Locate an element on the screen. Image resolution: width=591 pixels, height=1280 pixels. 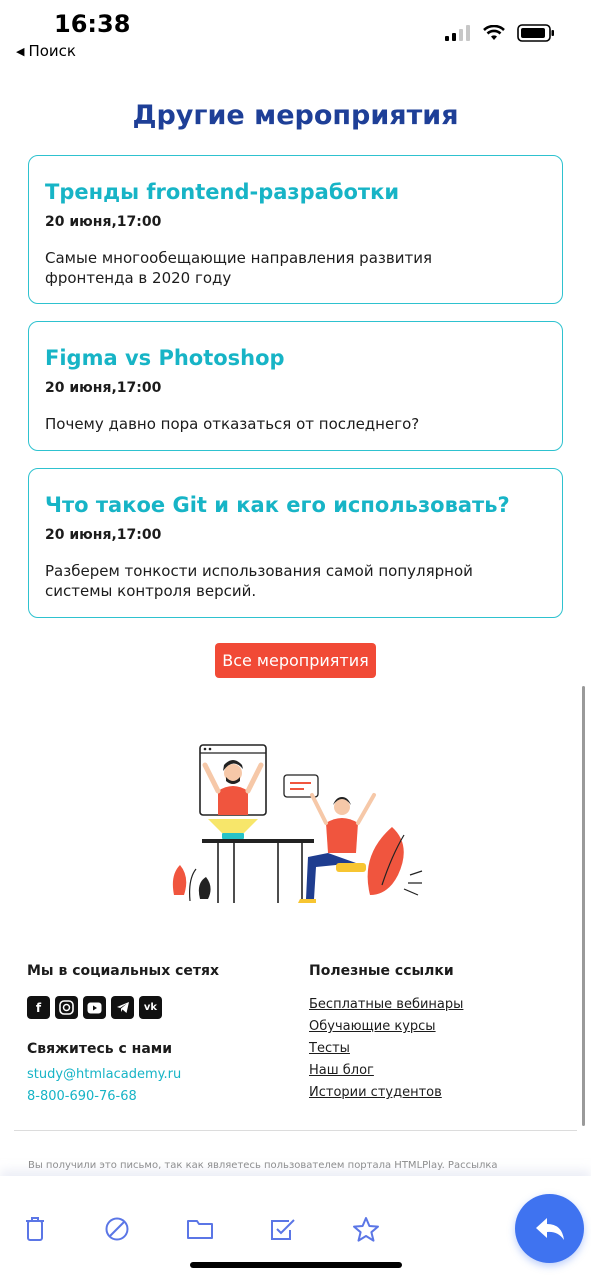
status-icons is located at coordinates (500, 33).